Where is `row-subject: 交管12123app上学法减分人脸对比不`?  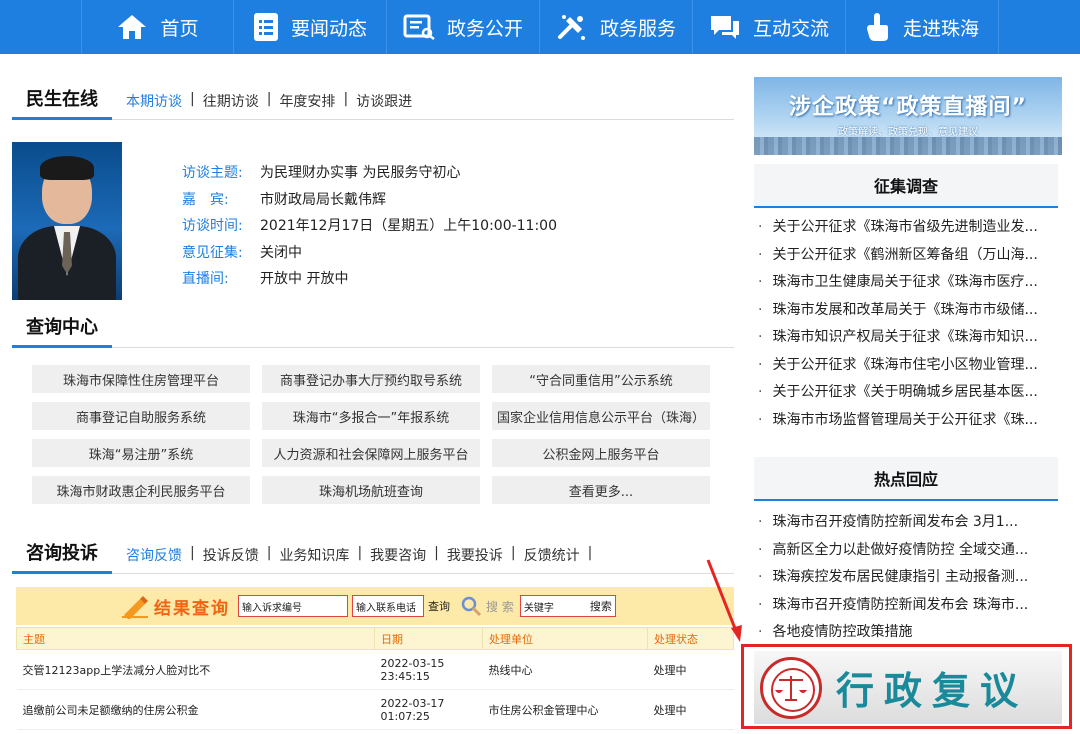
row-subject: 交管12123app上学法减分人脸对比不 is located at coordinates (195, 669).